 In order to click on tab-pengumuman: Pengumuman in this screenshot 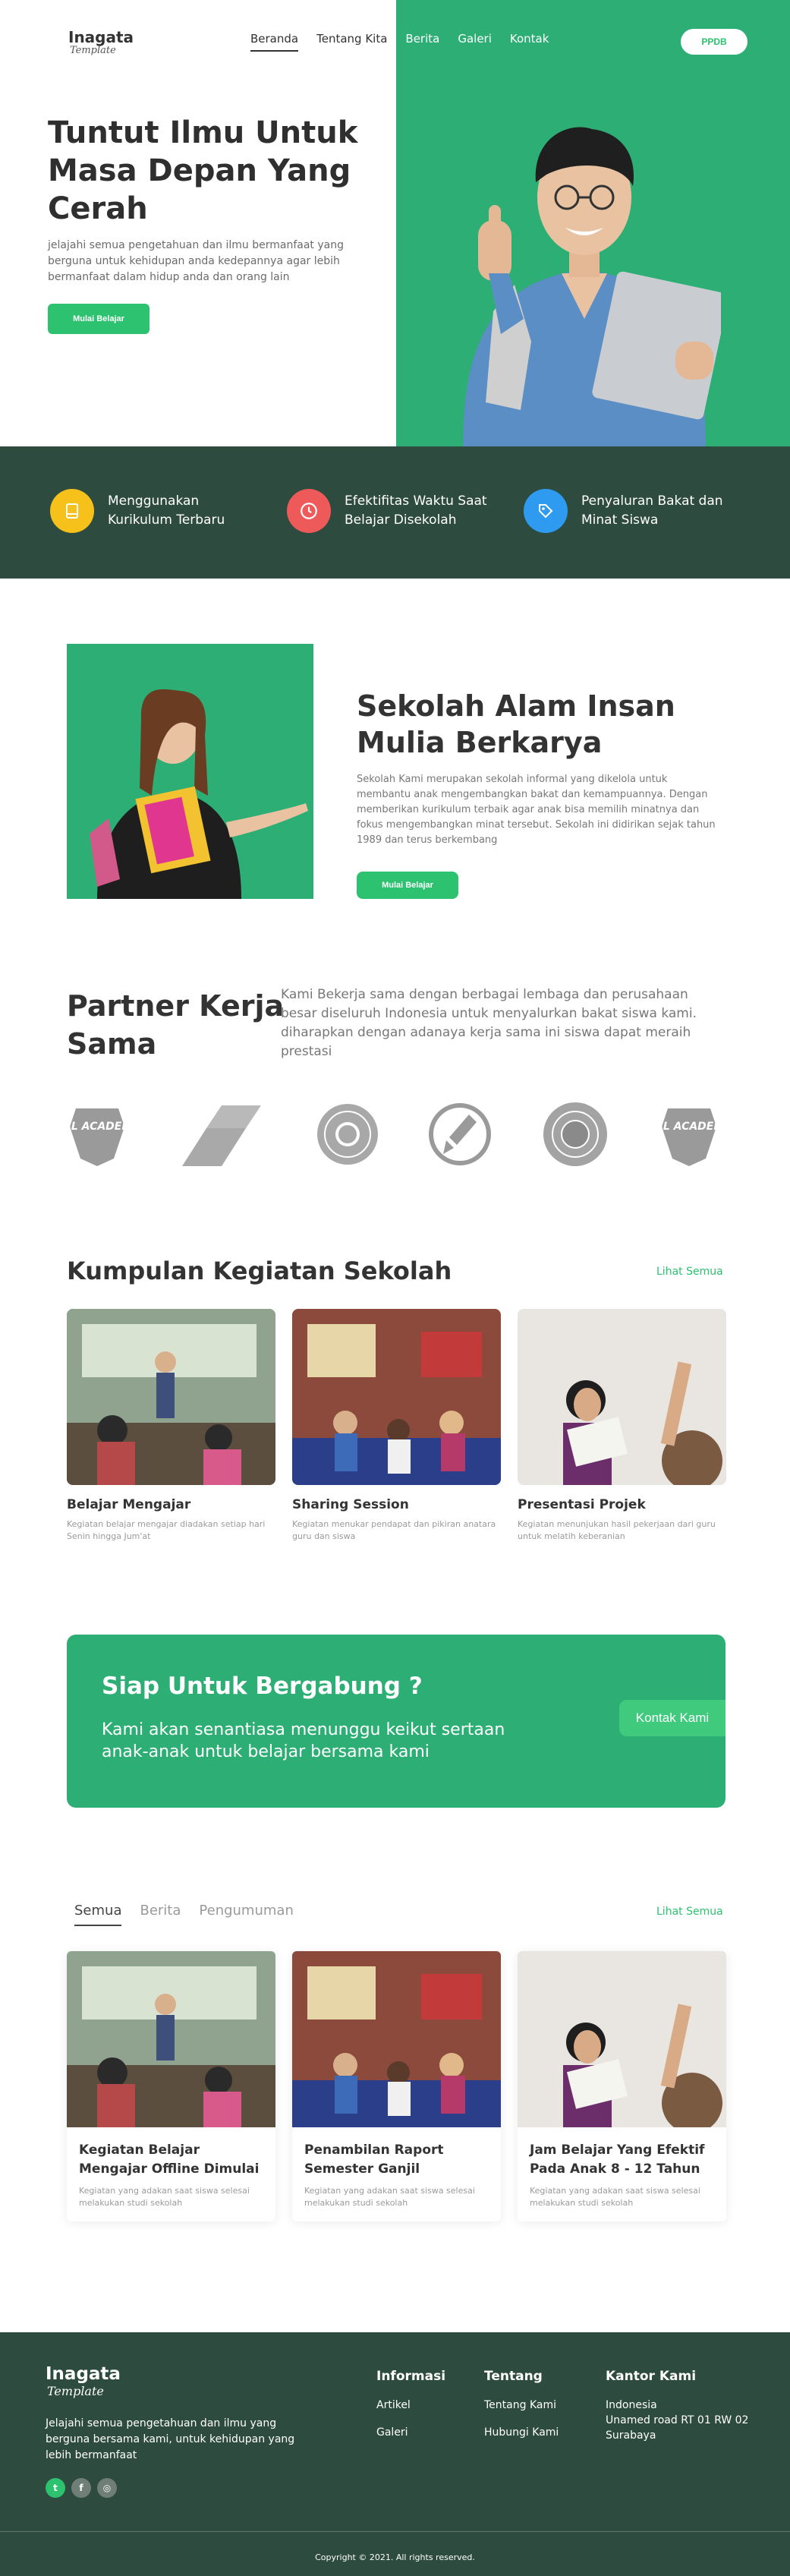, I will do `click(246, 1914)`.